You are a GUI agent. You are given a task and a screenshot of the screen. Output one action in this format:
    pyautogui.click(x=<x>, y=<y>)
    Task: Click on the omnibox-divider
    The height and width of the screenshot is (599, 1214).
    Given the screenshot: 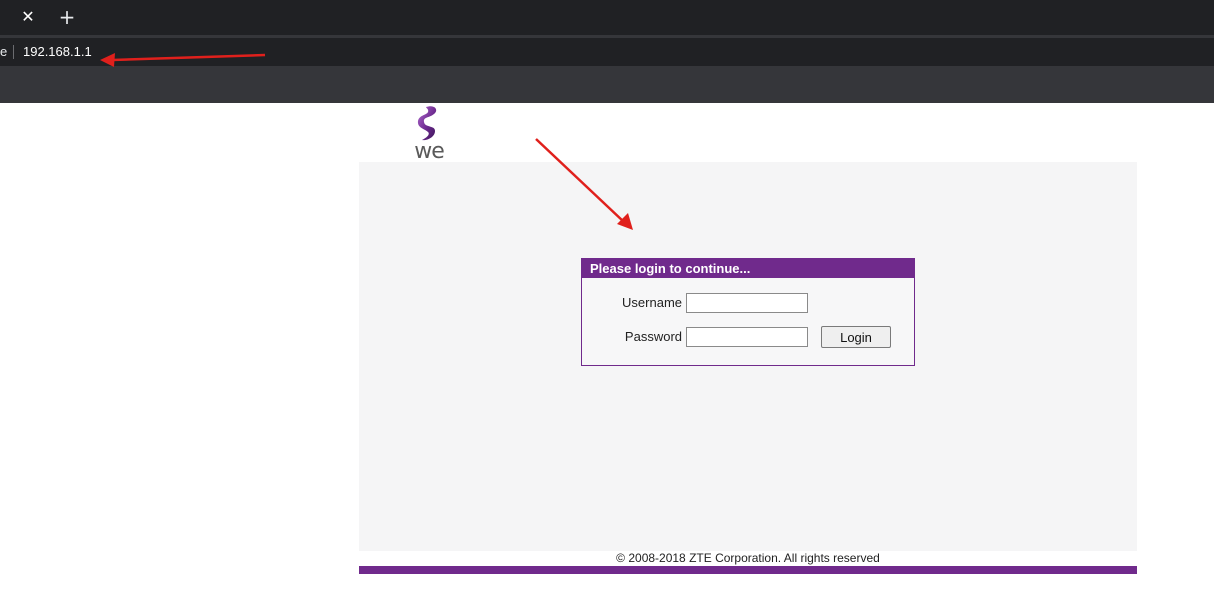 What is the action you would take?
    pyautogui.click(x=13, y=52)
    